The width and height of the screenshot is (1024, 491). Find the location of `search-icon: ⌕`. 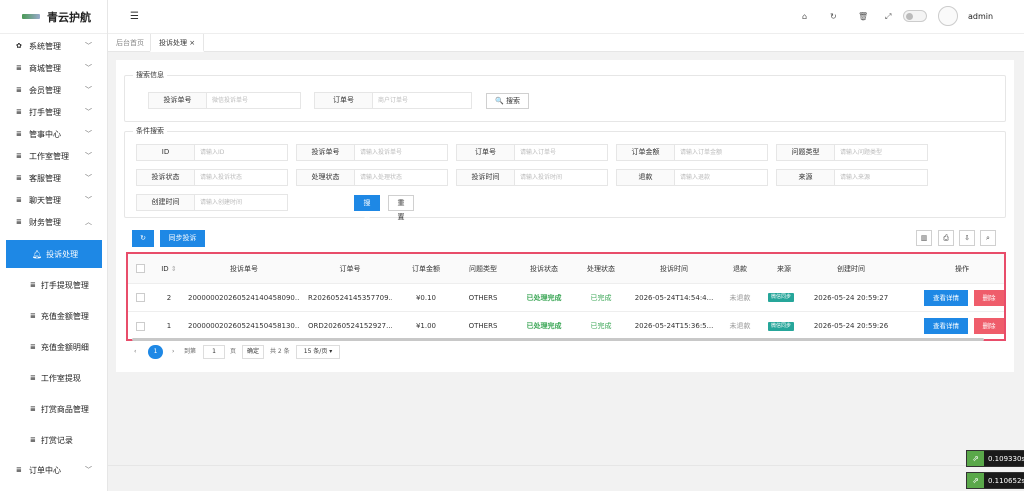

search-icon: ⌕ is located at coordinates (988, 238).